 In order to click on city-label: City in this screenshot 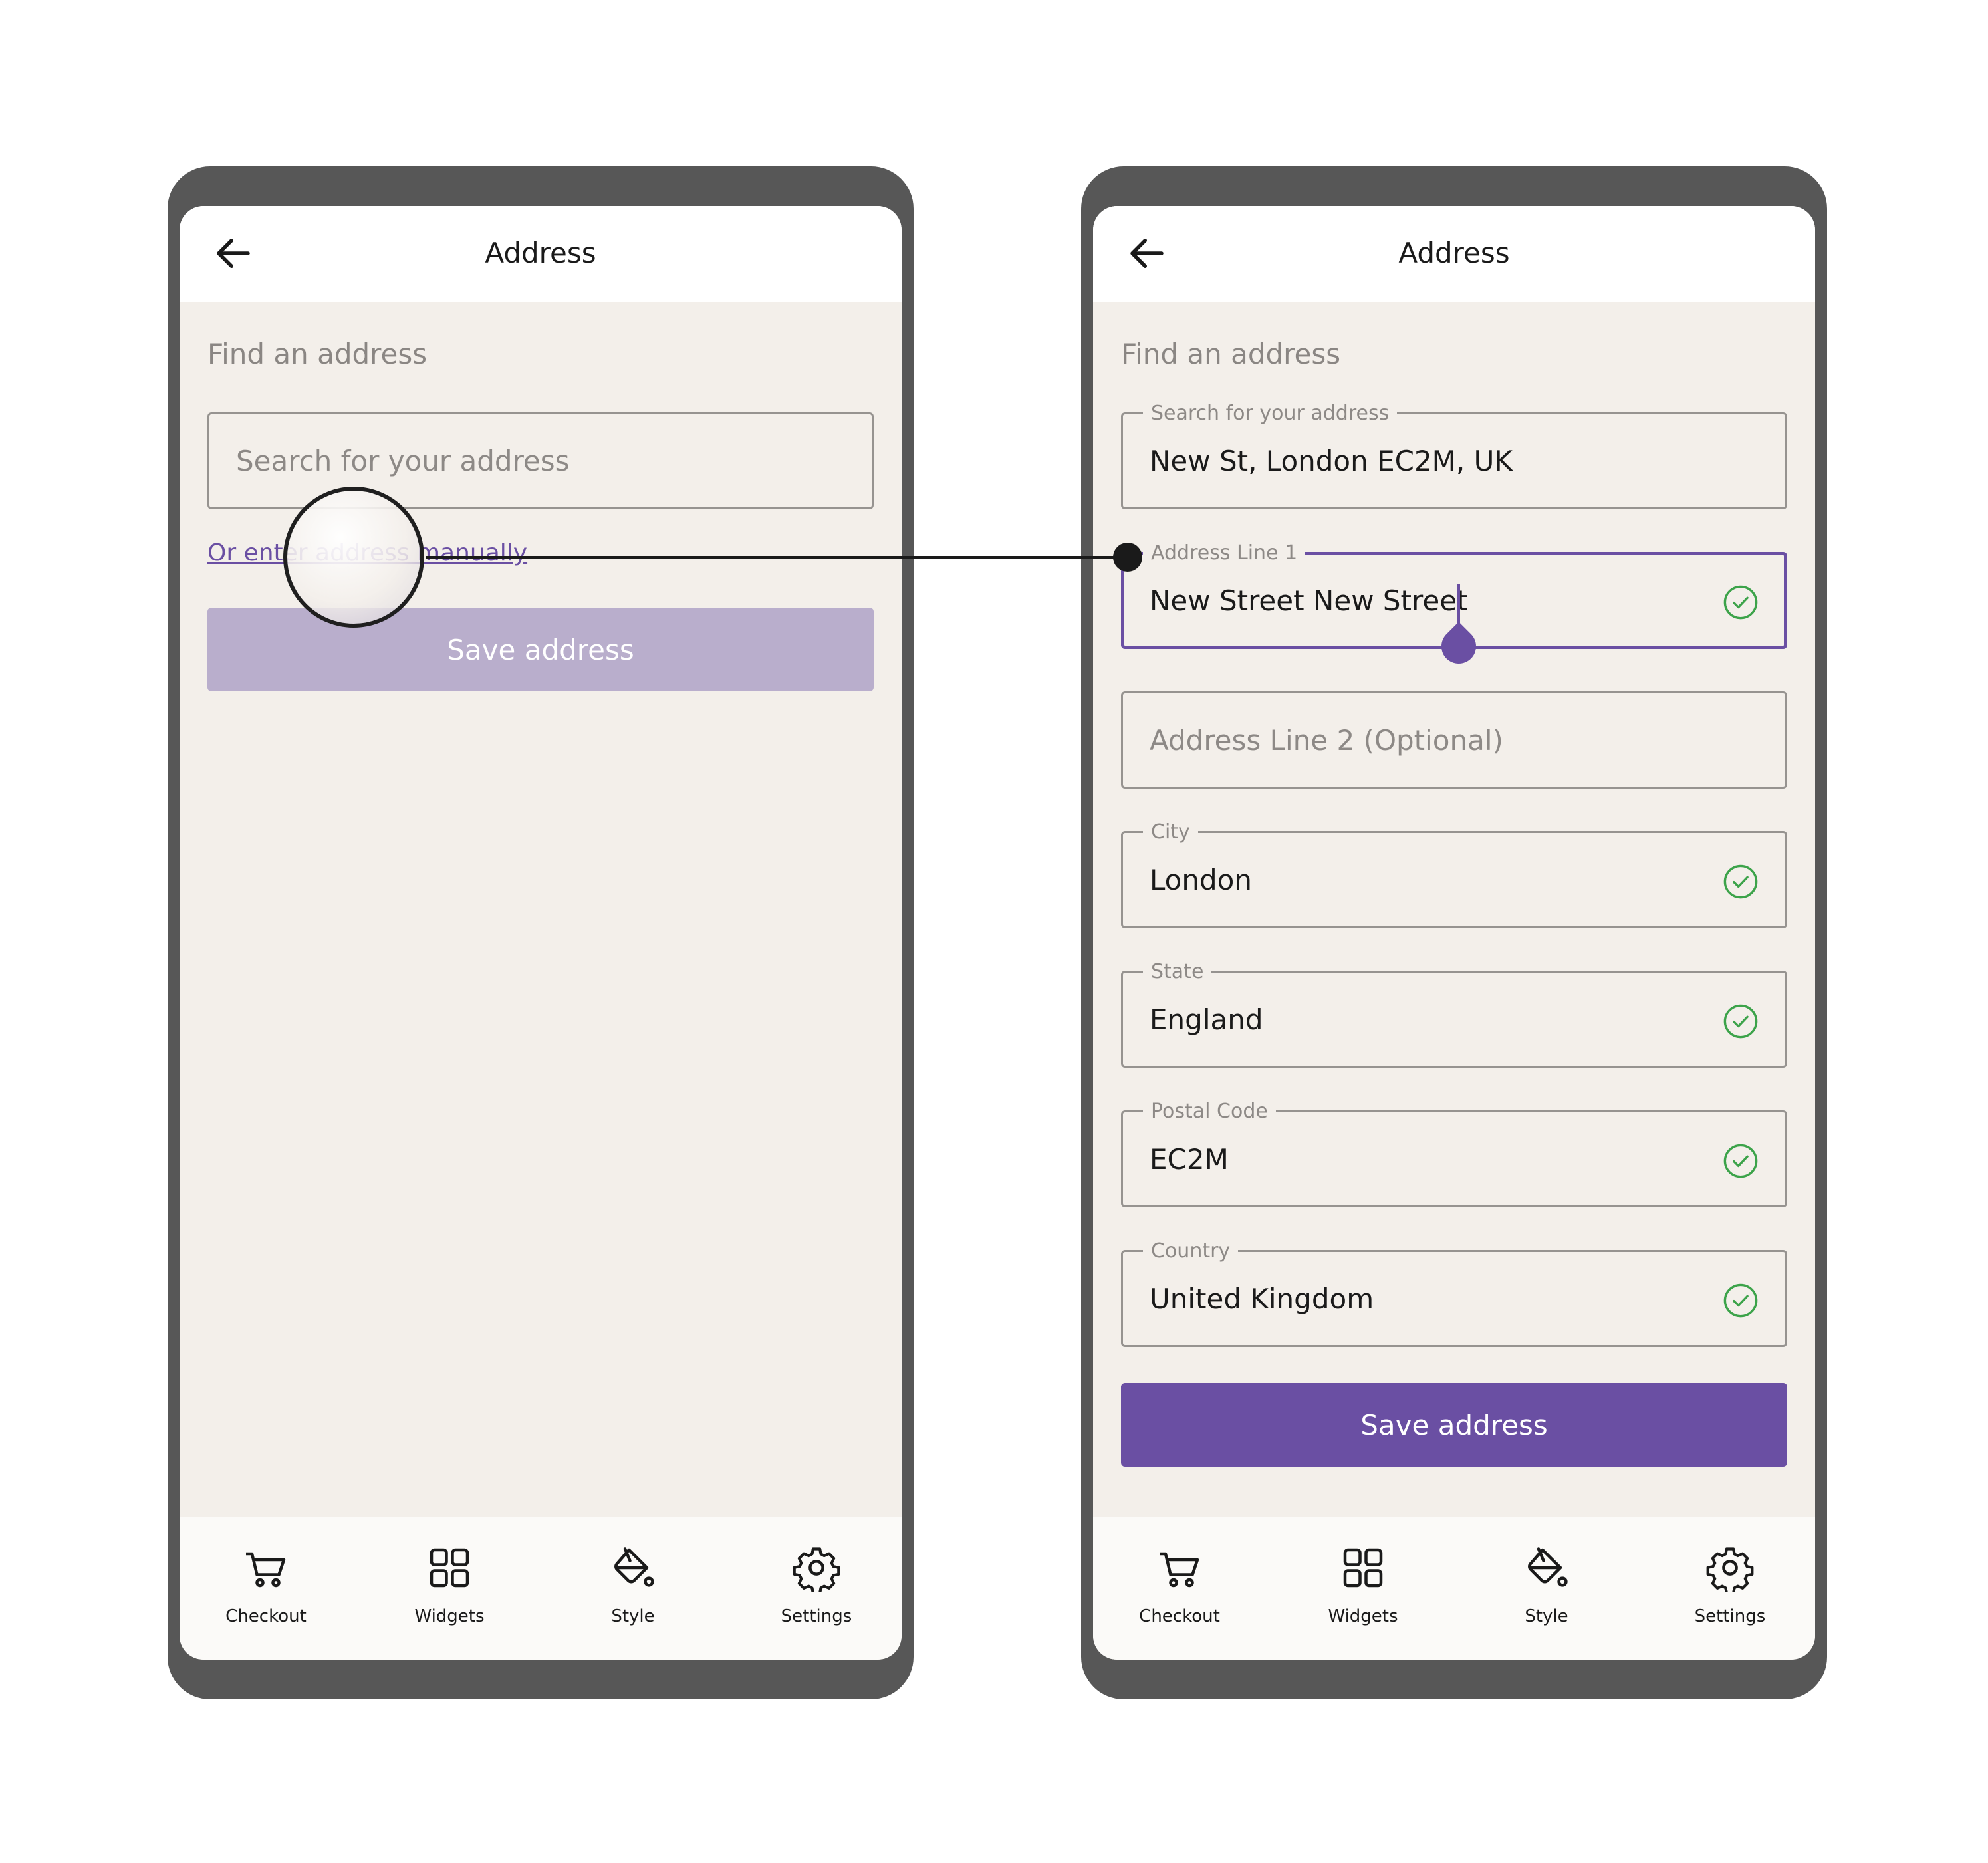, I will do `click(1170, 832)`.